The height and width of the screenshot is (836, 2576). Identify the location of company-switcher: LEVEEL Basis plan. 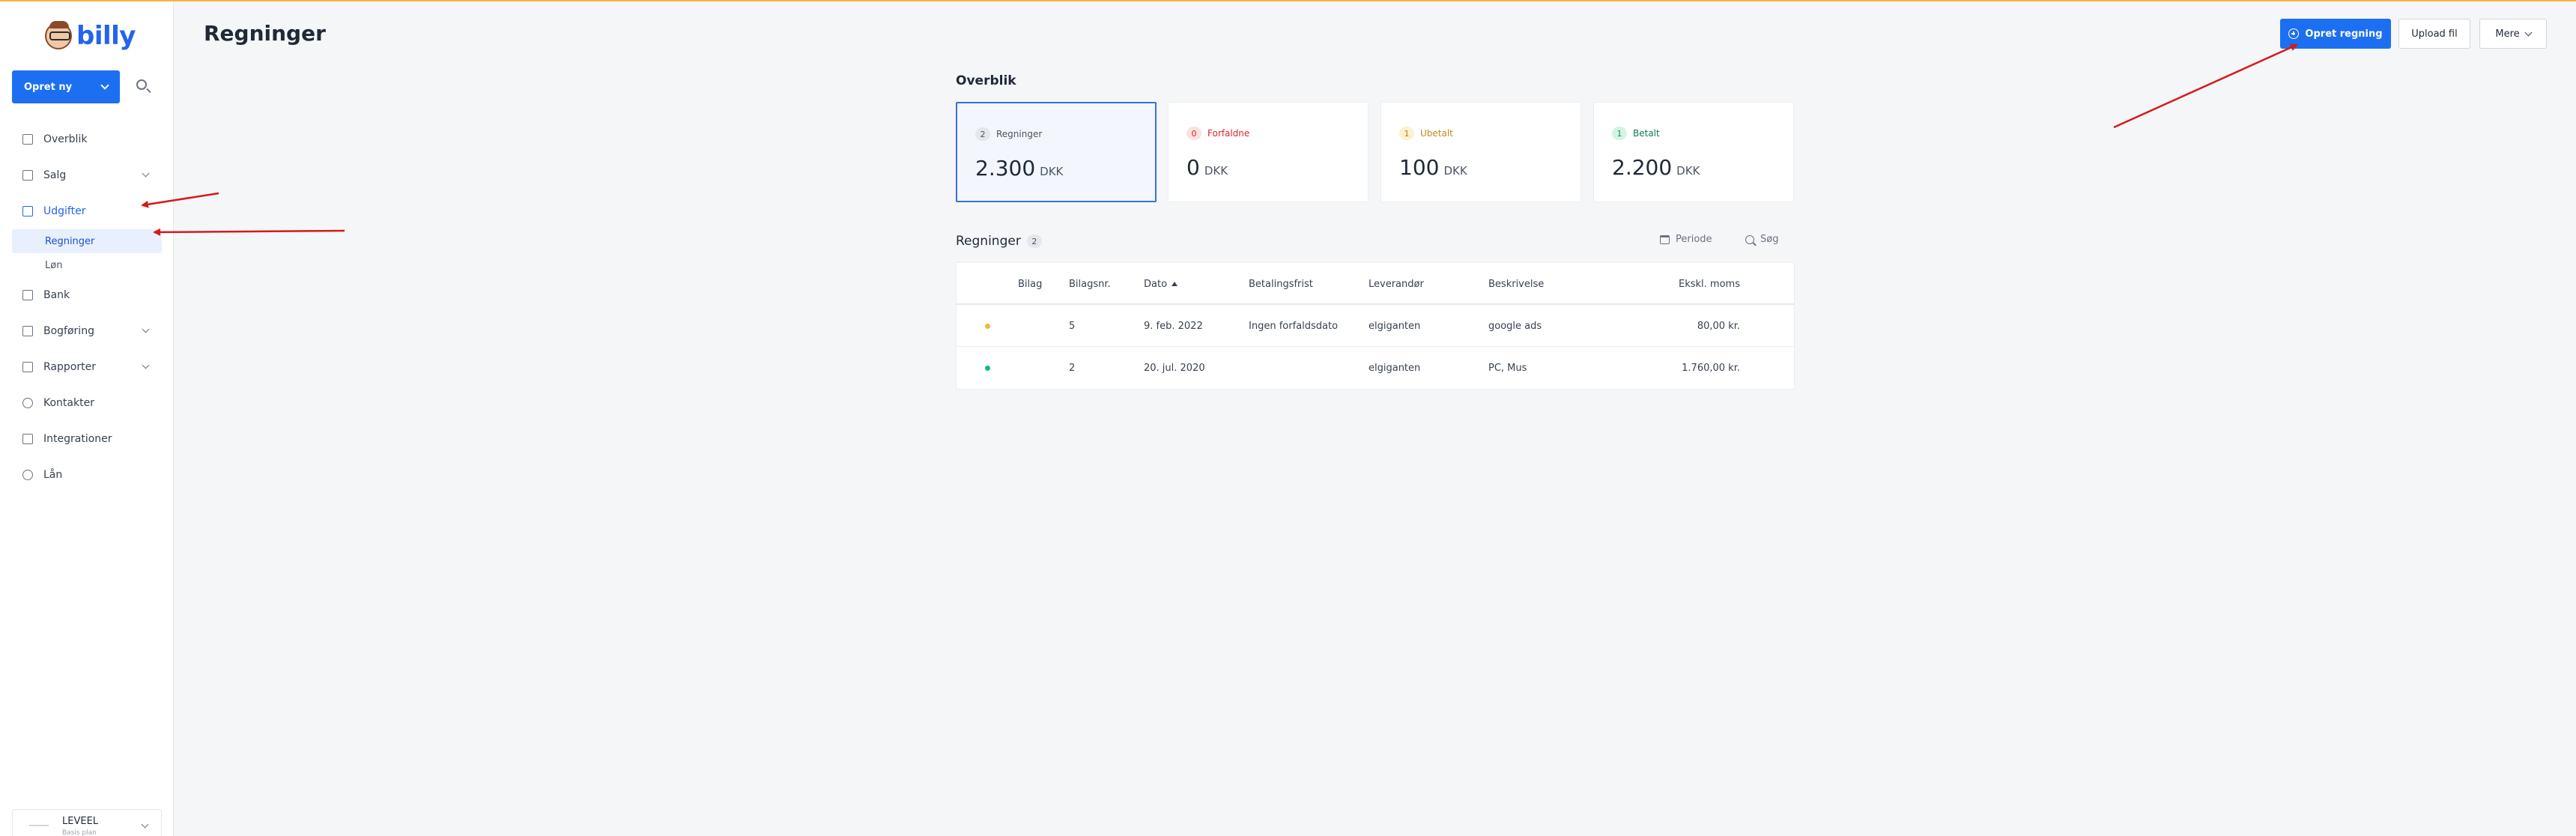
(87, 822).